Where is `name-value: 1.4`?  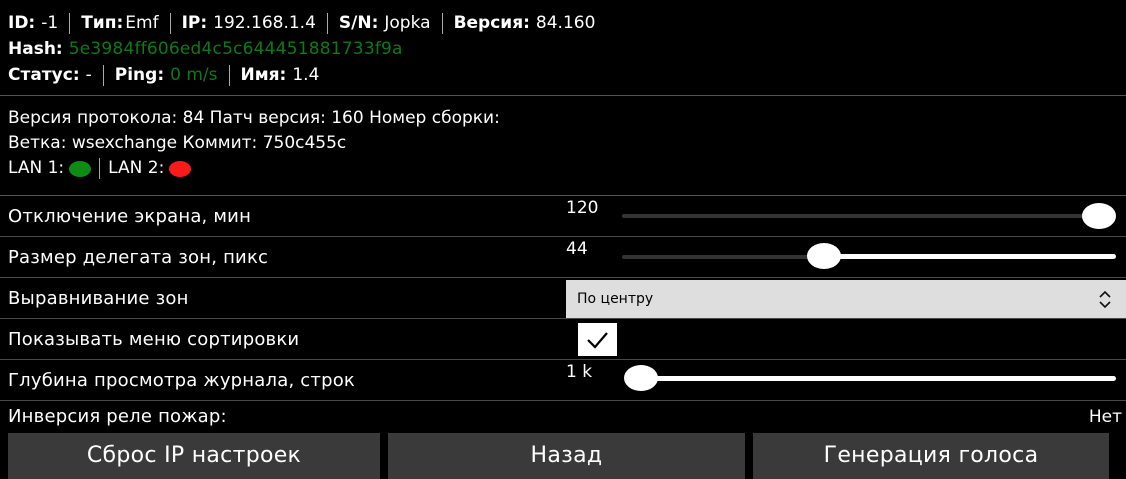
name-value: 1.4 is located at coordinates (306, 75).